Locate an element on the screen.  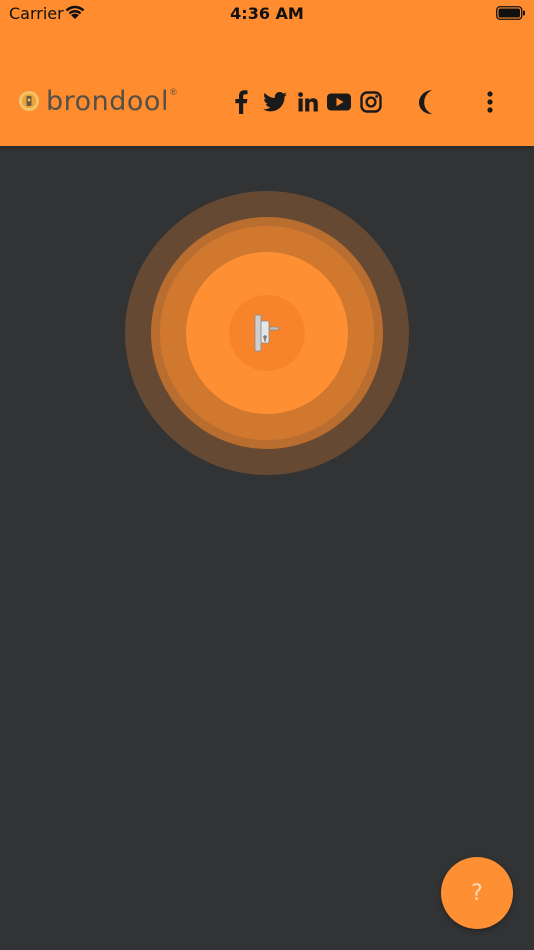
brand-name: brondool is located at coordinates (107, 101).